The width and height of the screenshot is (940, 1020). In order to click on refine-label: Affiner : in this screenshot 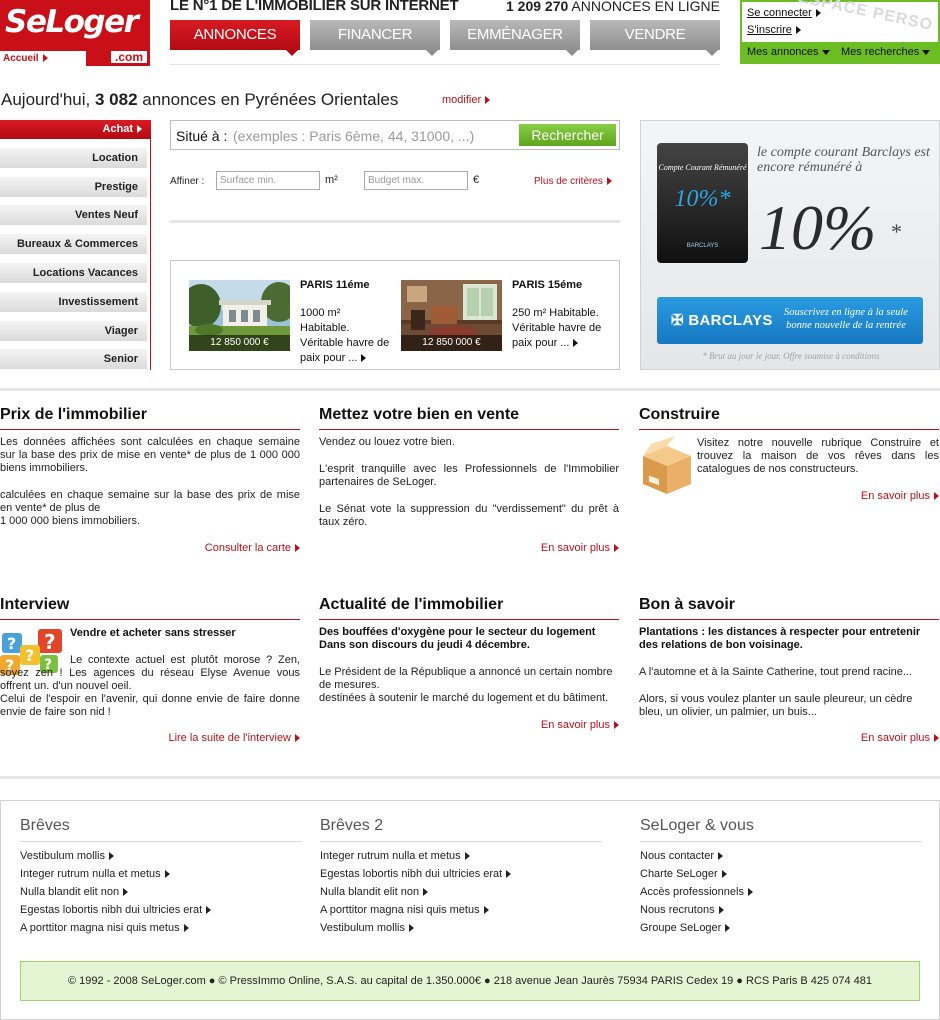, I will do `click(187, 181)`.